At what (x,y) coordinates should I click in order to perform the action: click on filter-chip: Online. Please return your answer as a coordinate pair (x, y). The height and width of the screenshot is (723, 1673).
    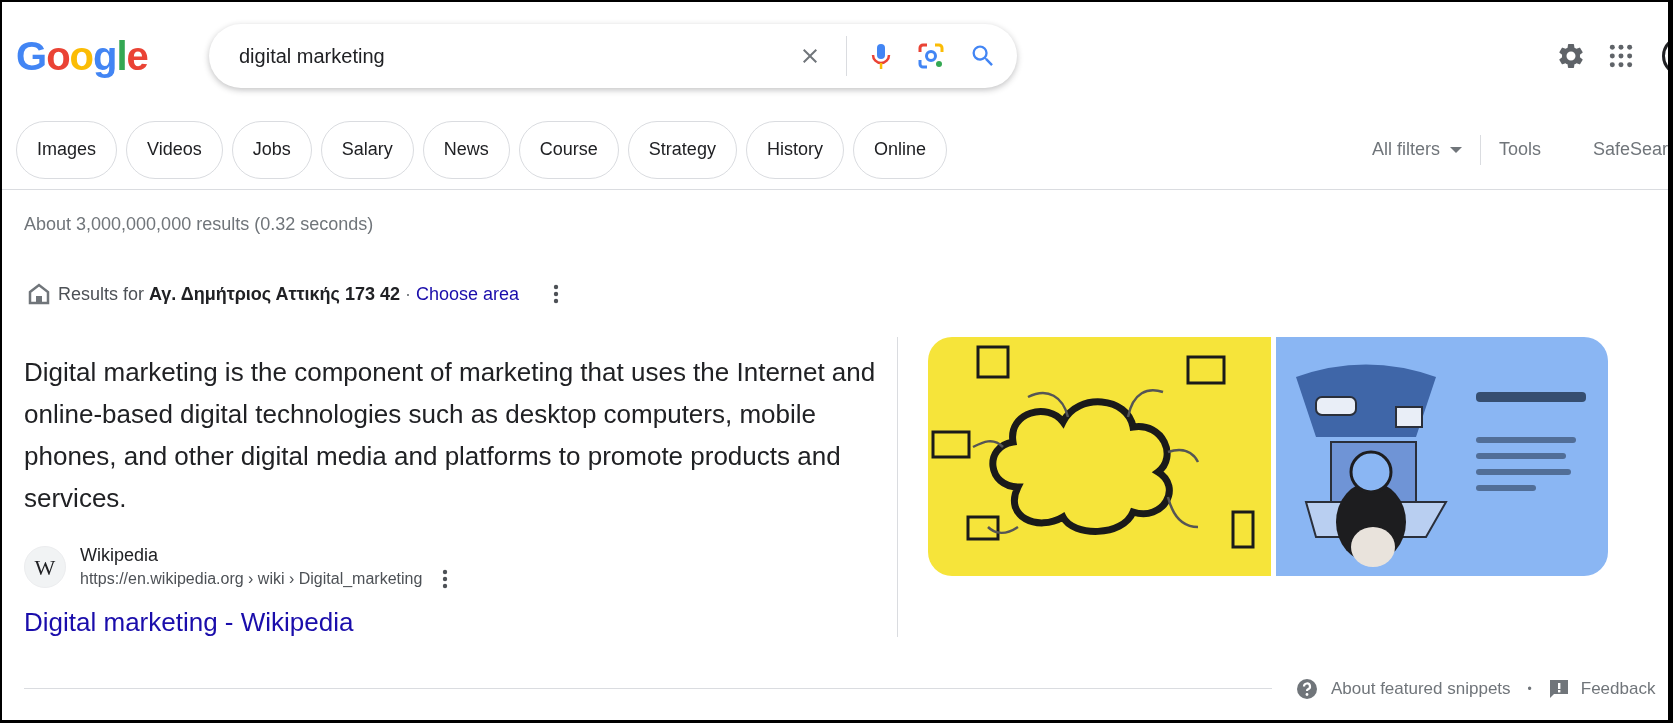
    Looking at the image, I should click on (899, 149).